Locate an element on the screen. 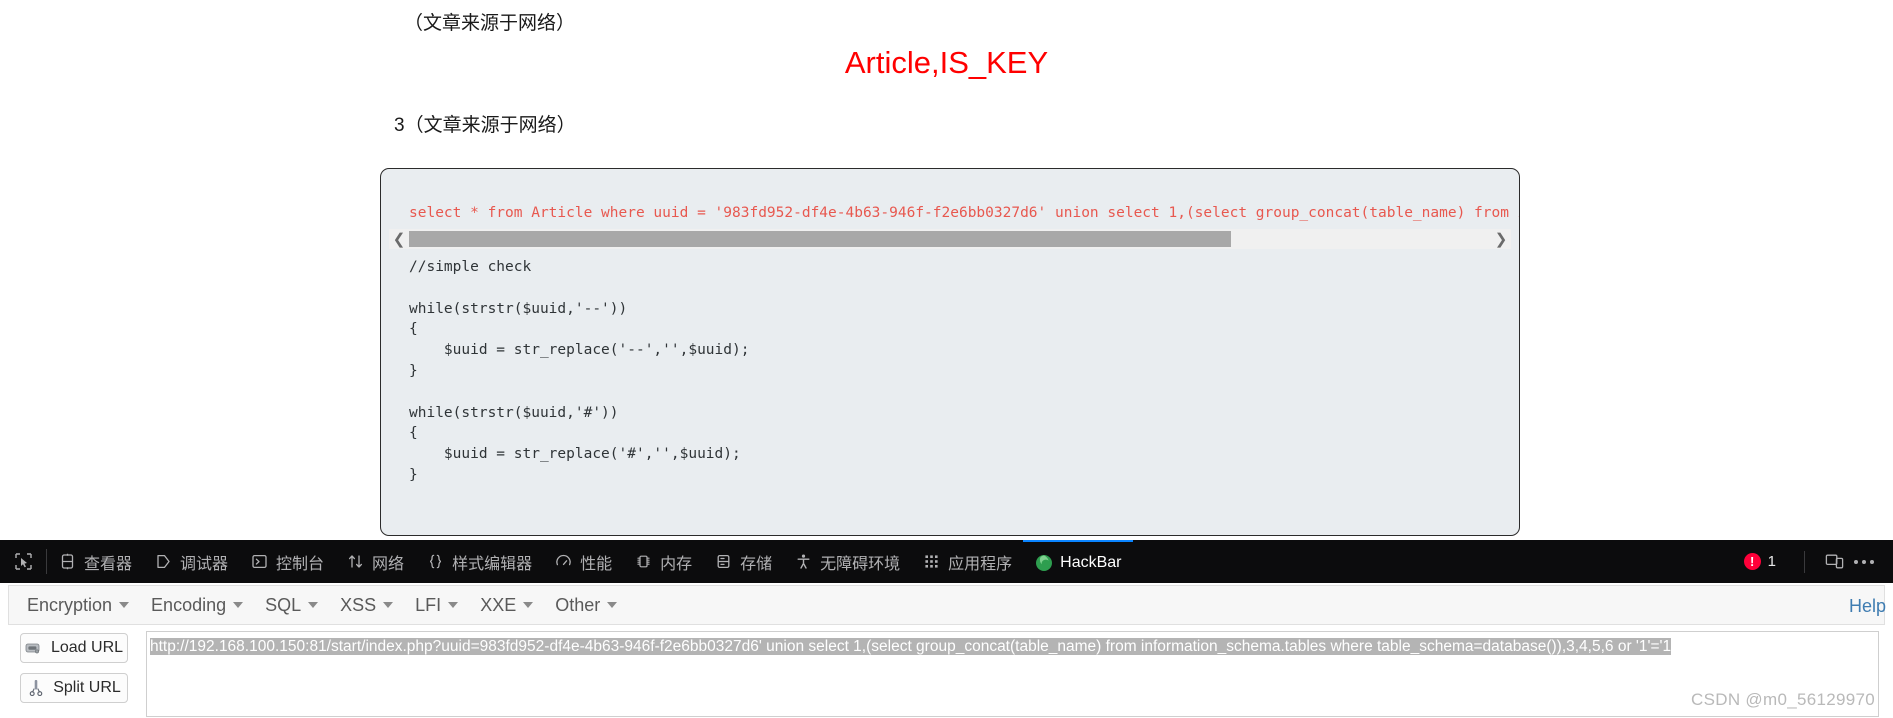 Image resolution: width=1893 pixels, height=718 pixels. page-title: Article,IS_KEY is located at coordinates (946, 62).